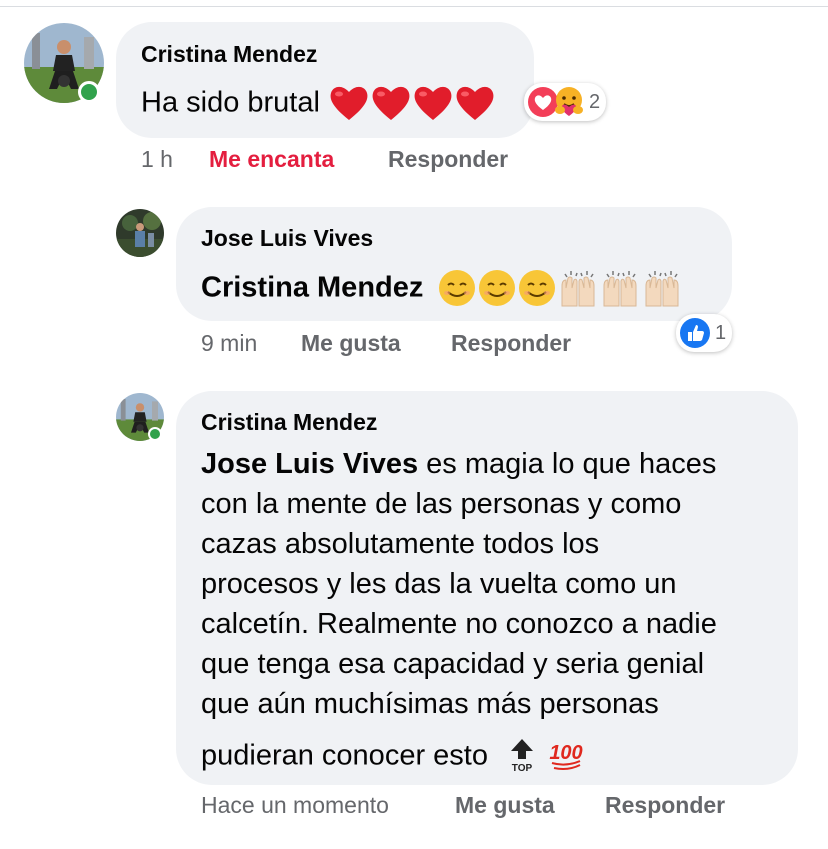 The width and height of the screenshot is (828, 849). I want to click on comment-timestamp: Hace un momento, so click(295, 805).